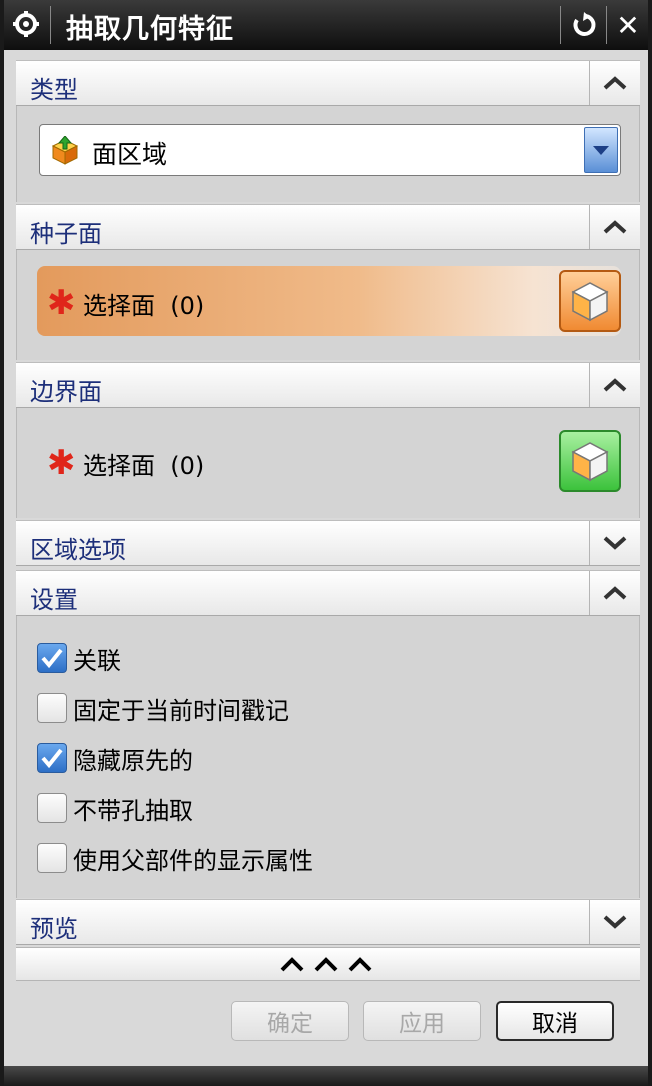  What do you see at coordinates (181, 710) in the screenshot?
I see `checkbox-label: 固定于当前时间戳记` at bounding box center [181, 710].